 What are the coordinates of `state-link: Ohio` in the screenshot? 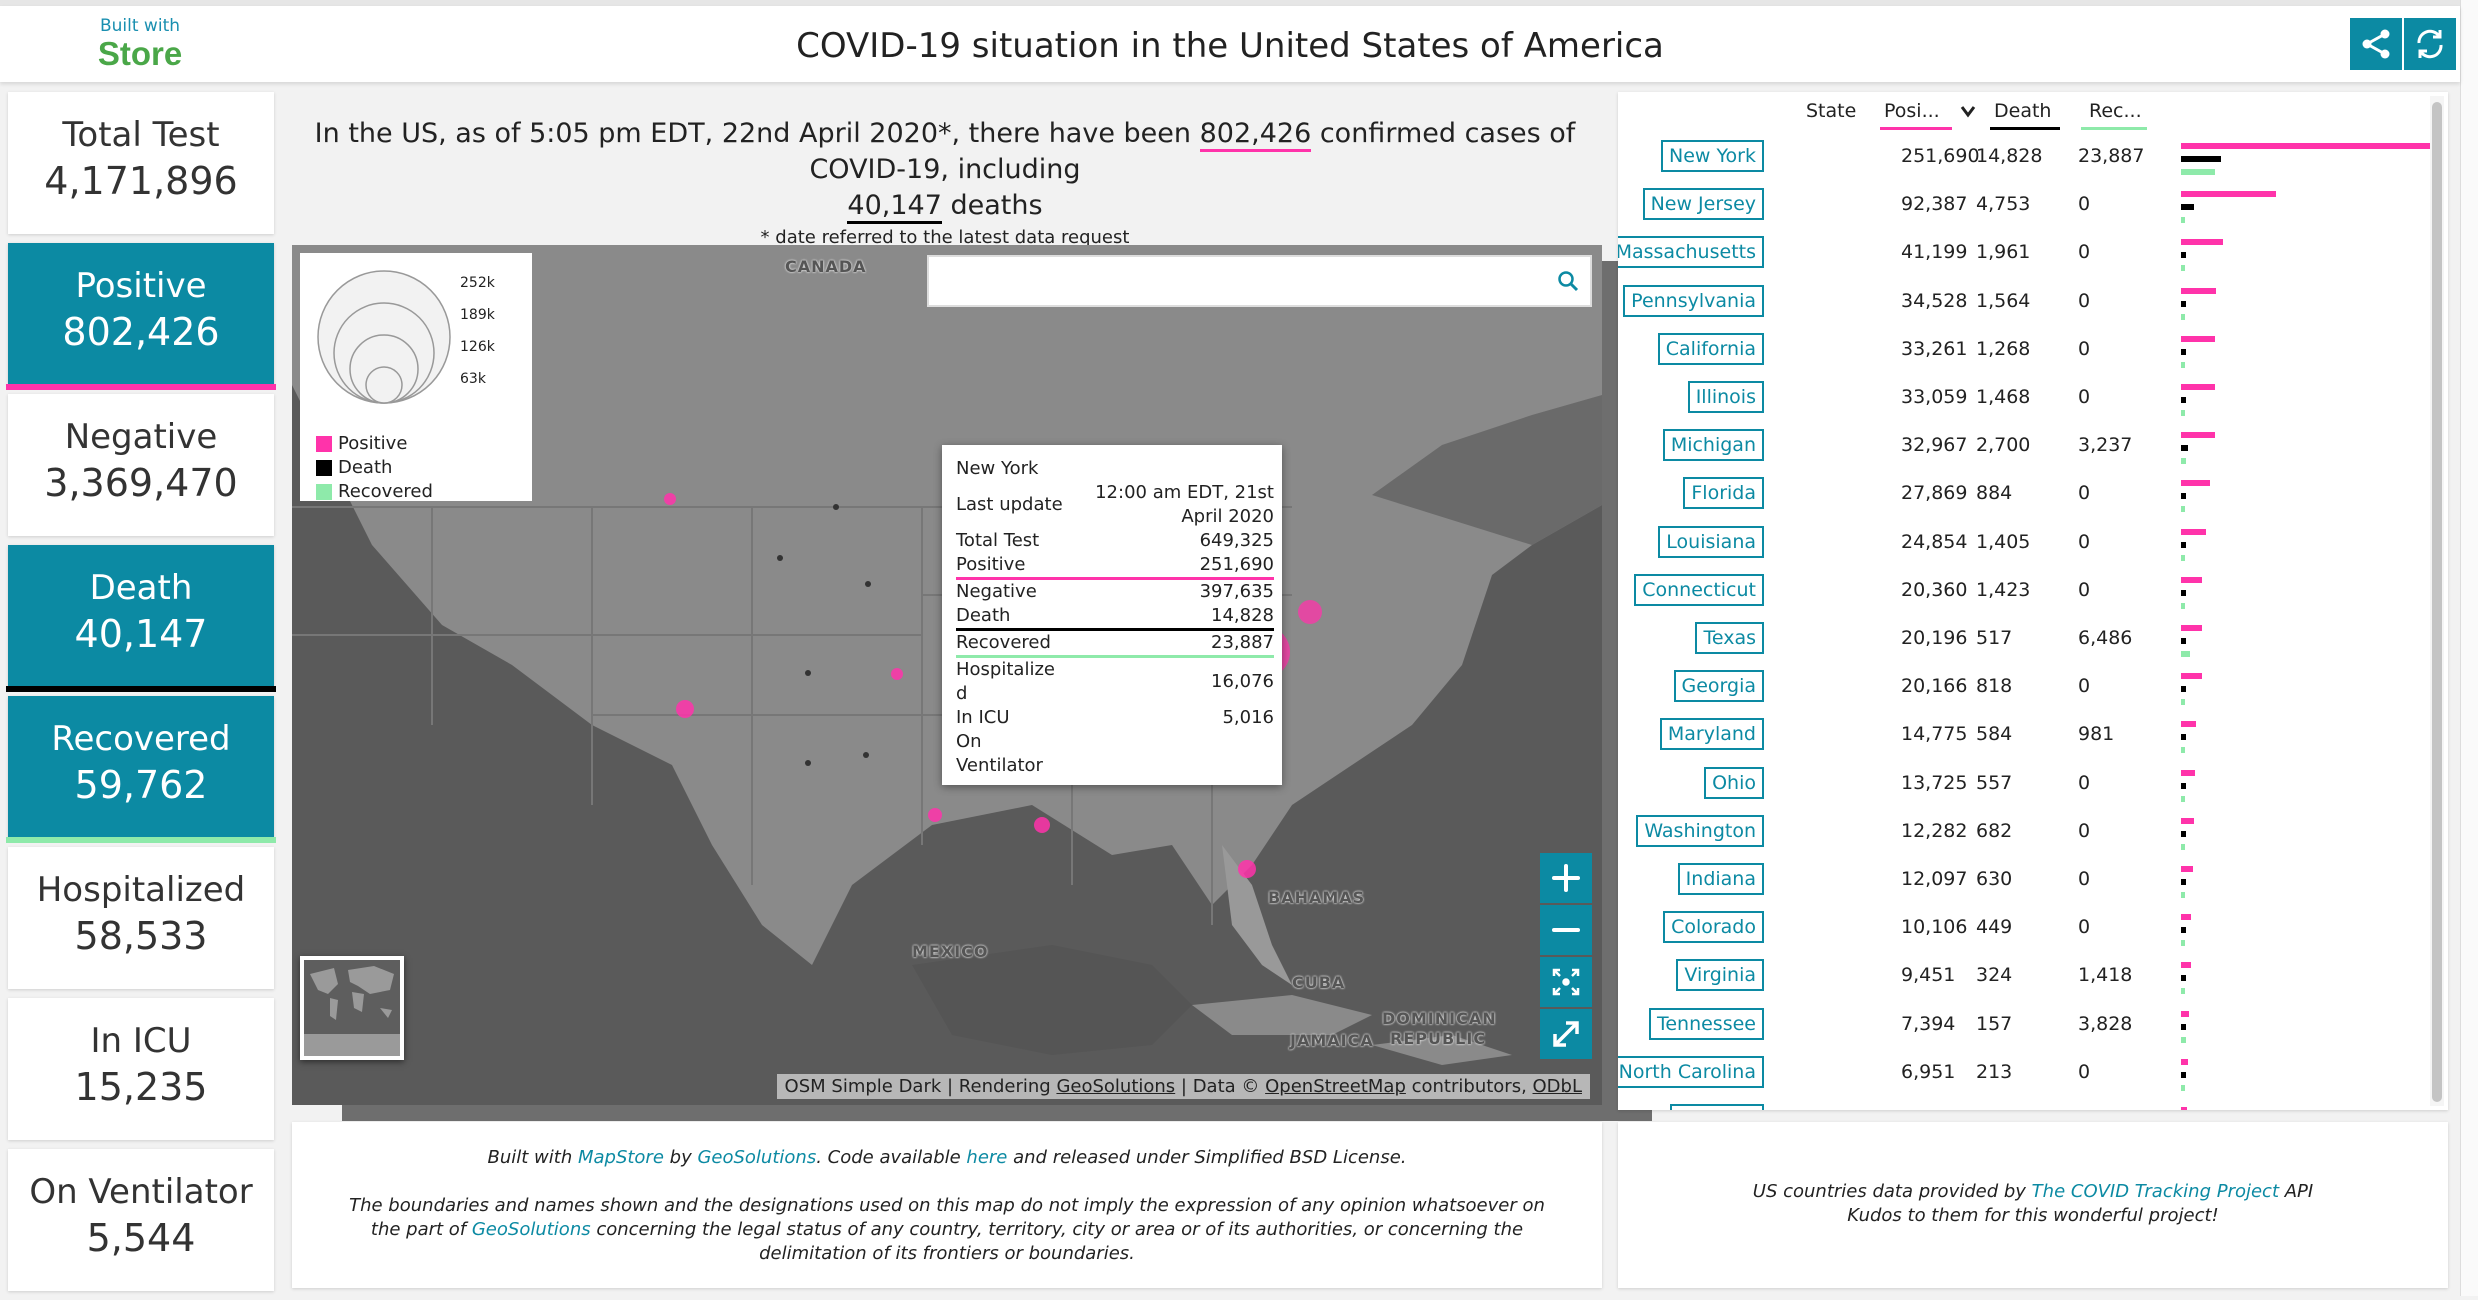 It's located at (1734, 782).